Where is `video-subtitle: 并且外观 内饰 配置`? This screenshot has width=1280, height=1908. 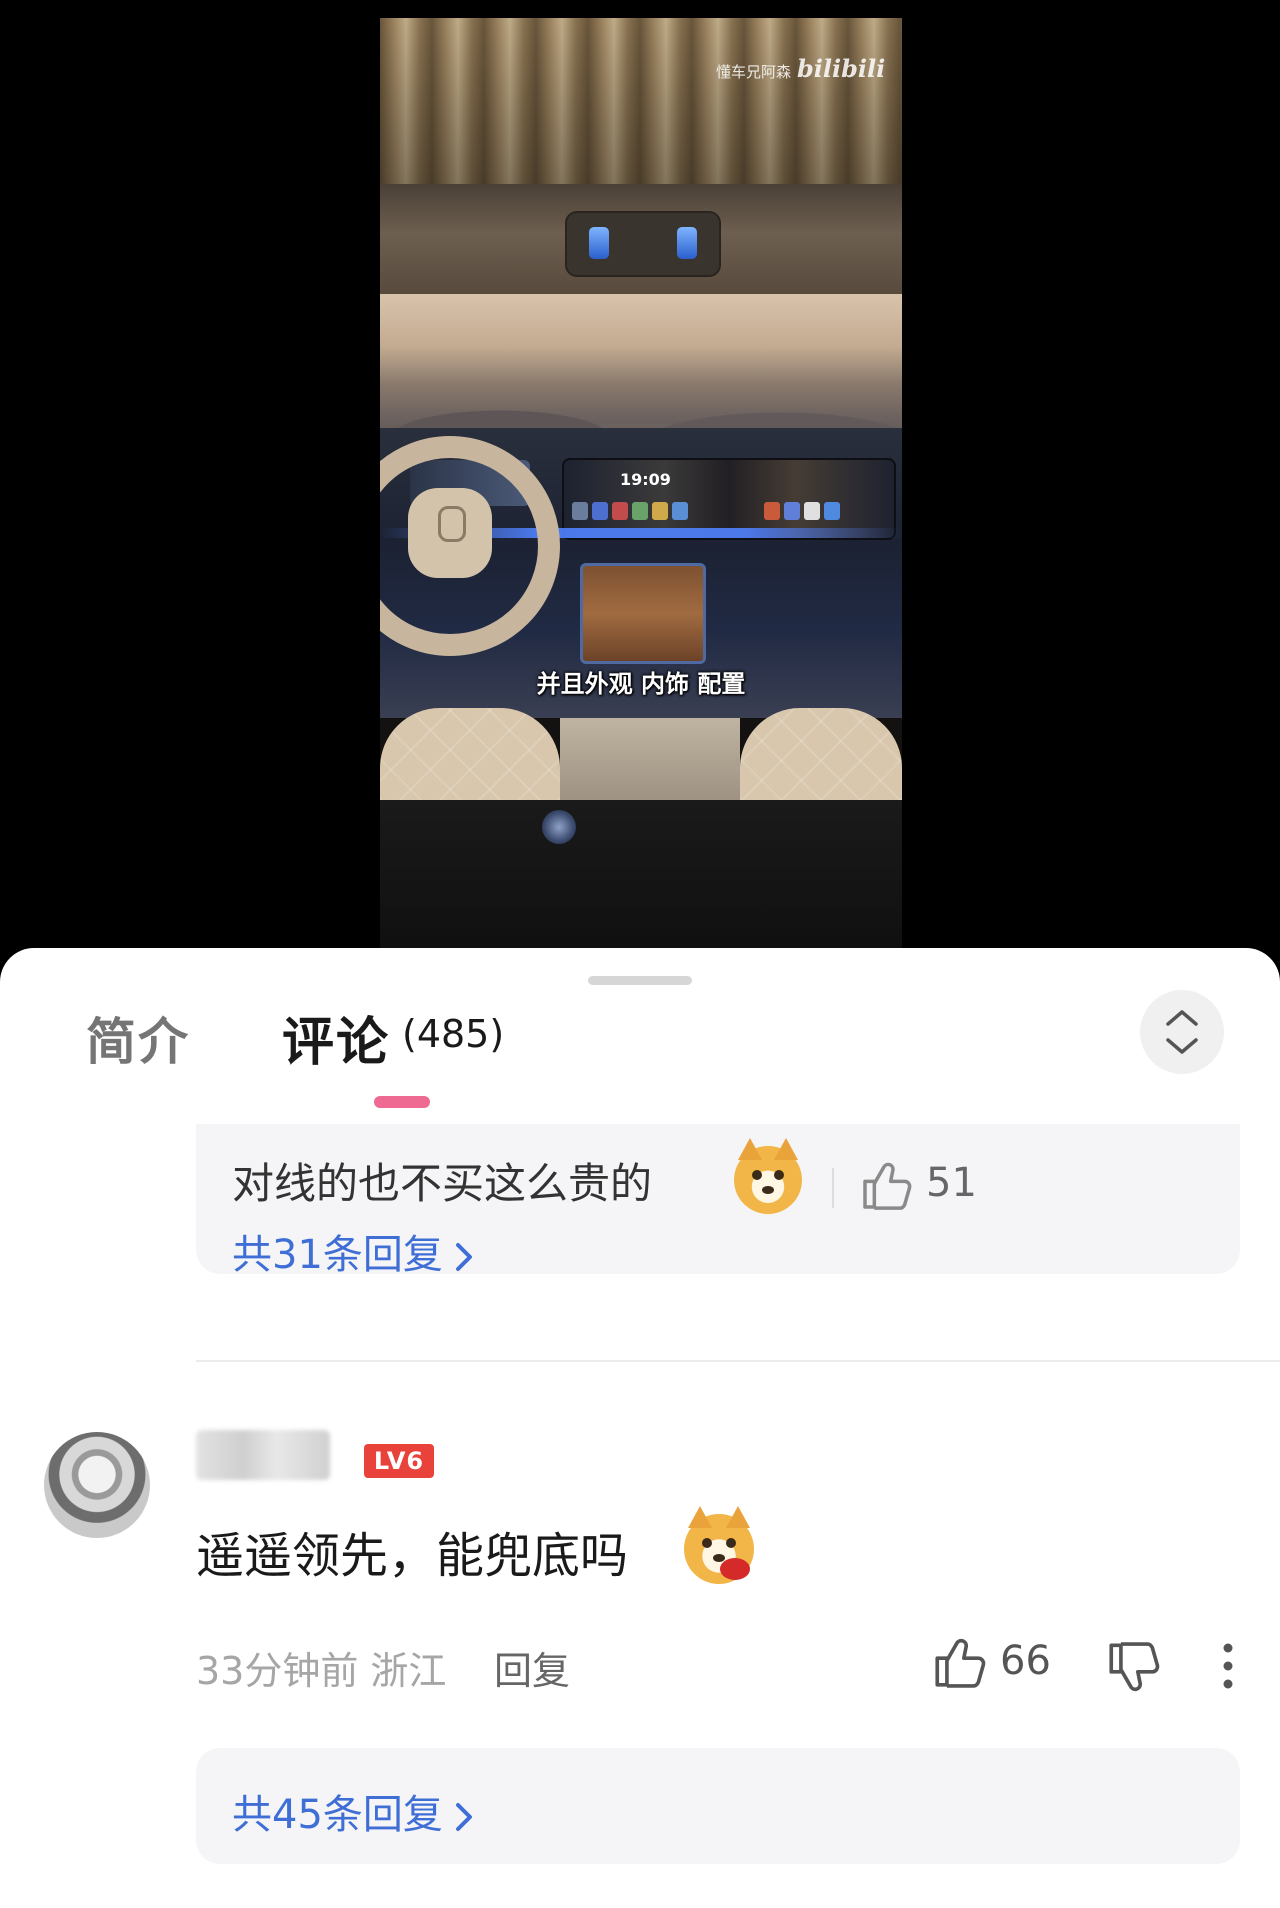 video-subtitle: 并且外观 内饰 配置 is located at coordinates (641, 684).